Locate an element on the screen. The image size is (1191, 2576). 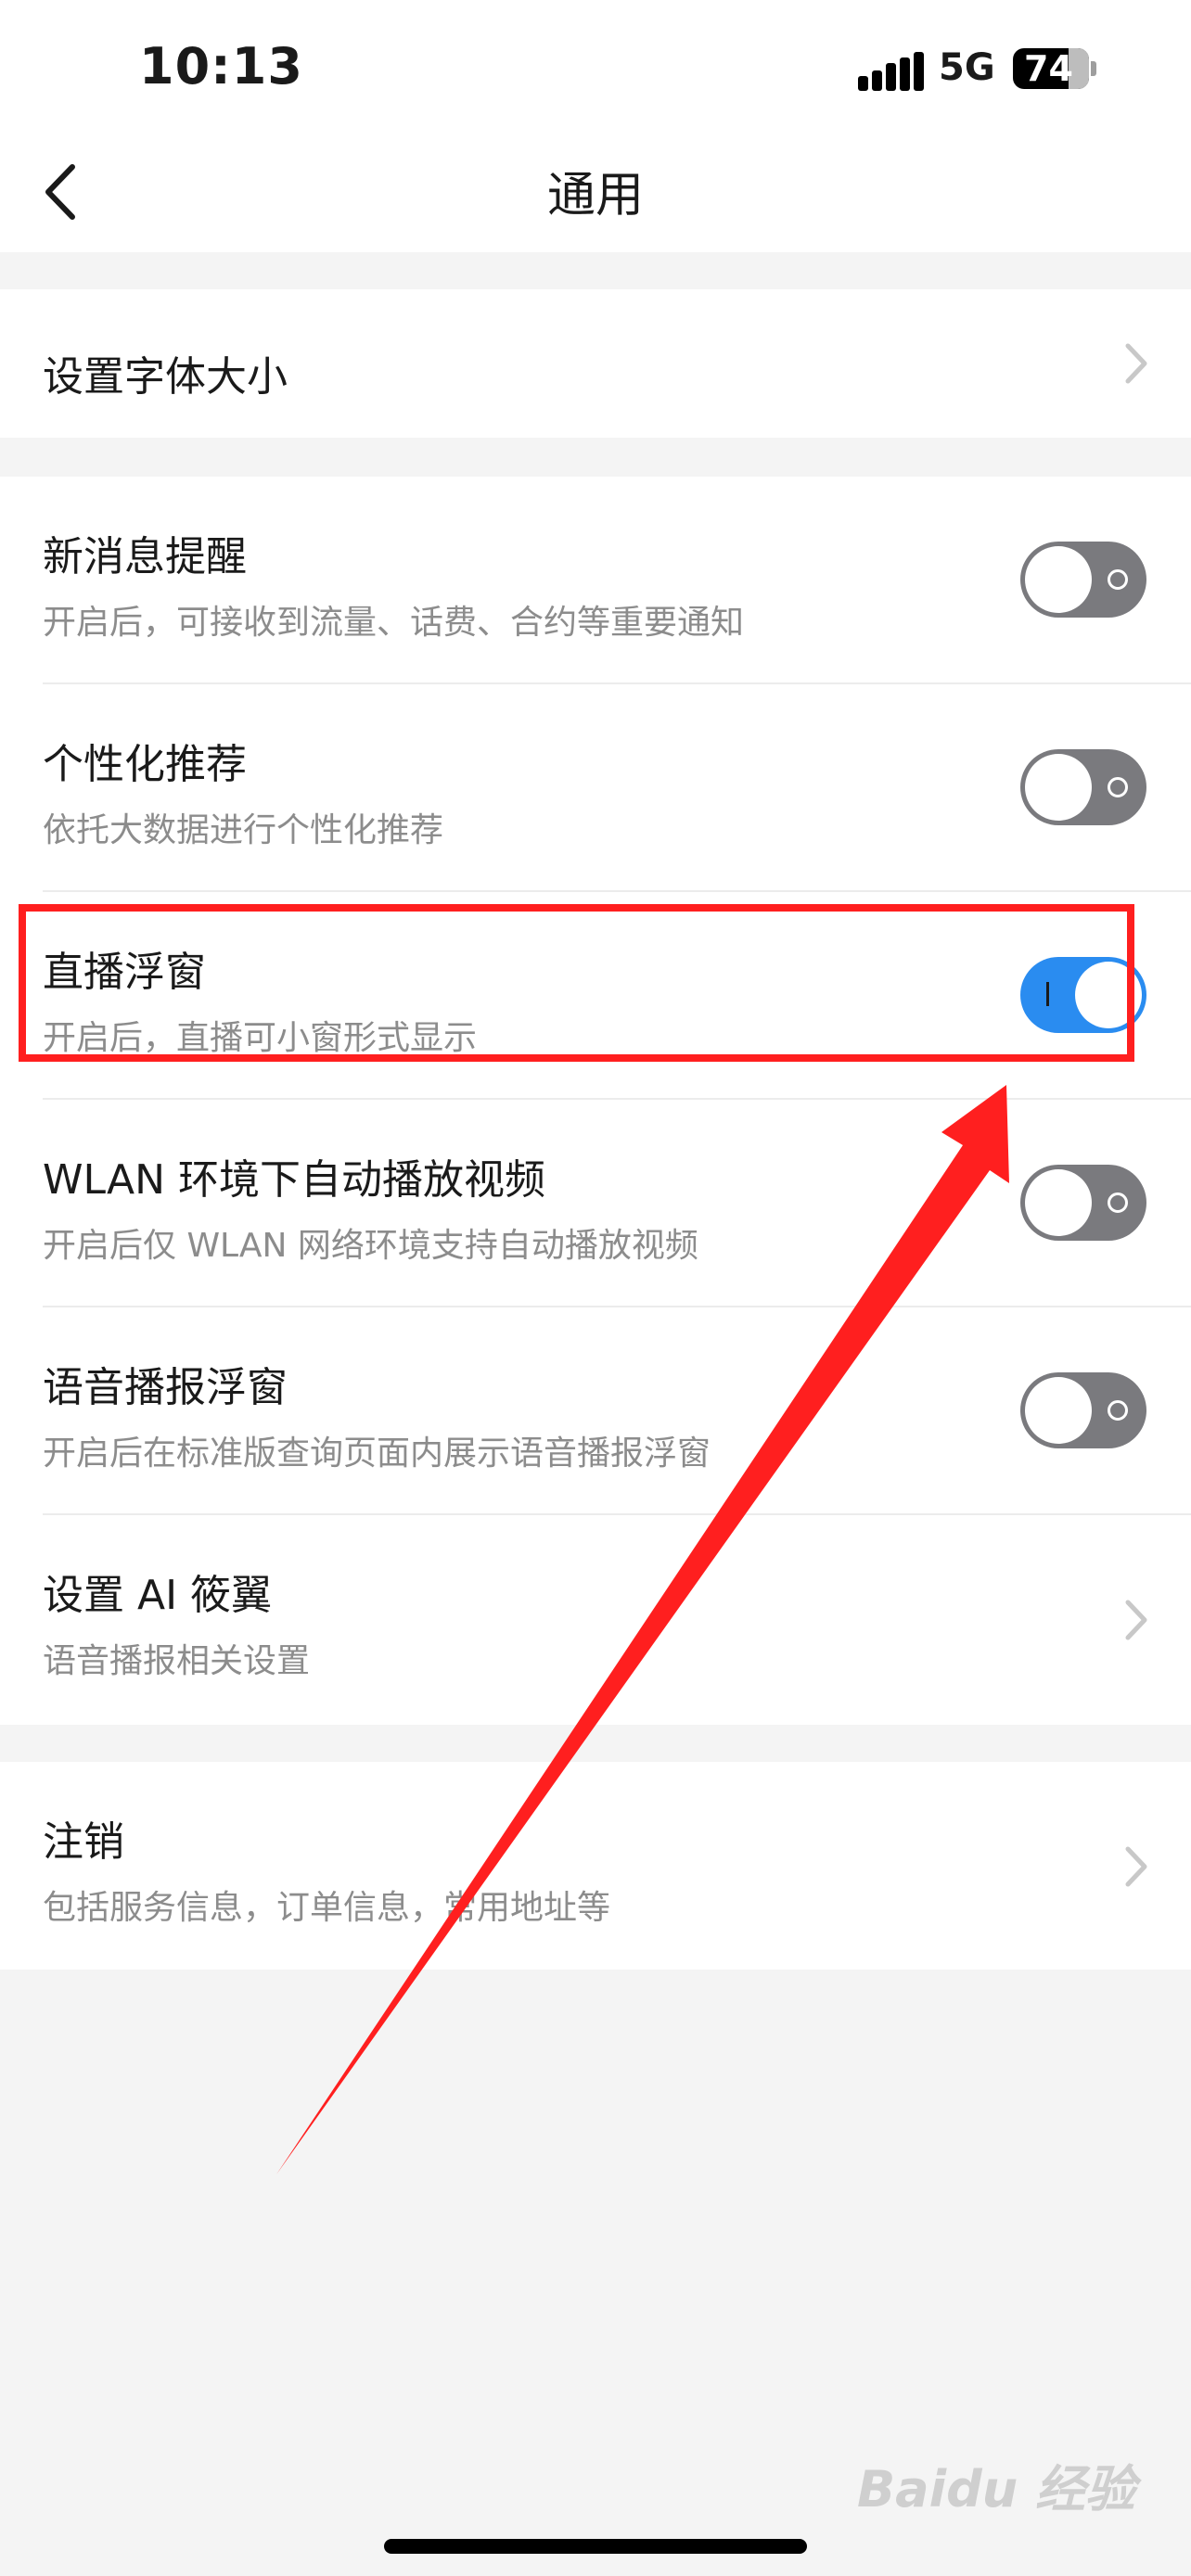
wlan-autoplay-toggle is located at coordinates (1083, 1203).